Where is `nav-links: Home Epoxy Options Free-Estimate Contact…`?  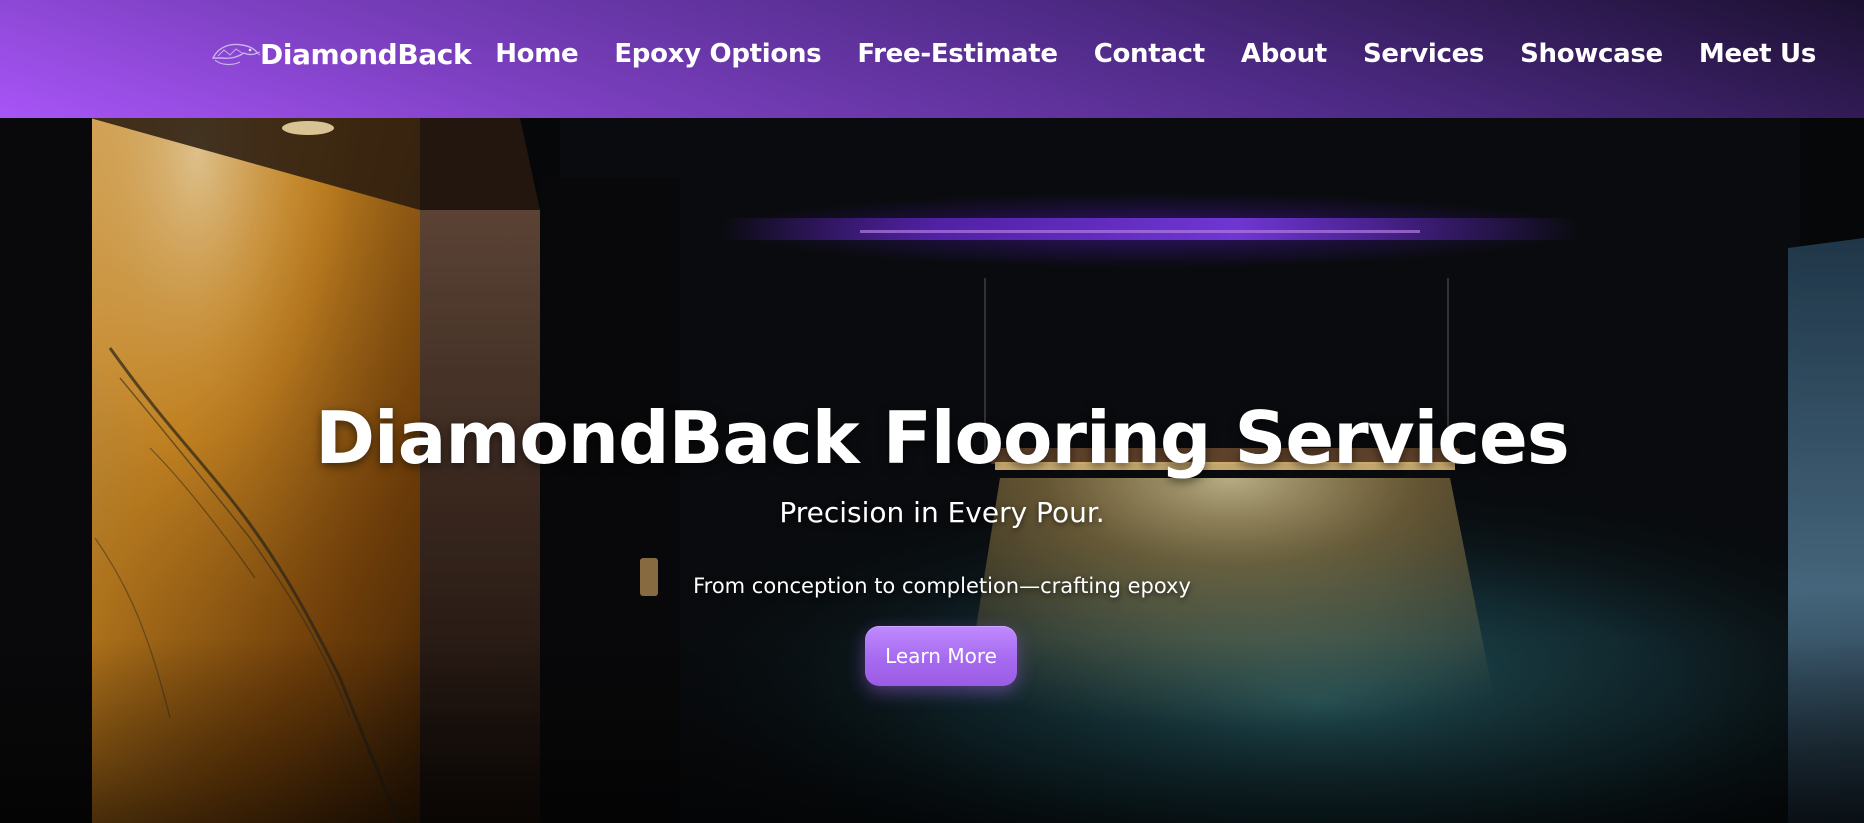 nav-links: Home Epoxy Options Free-Estimate Contact… is located at coordinates (1155, 54).